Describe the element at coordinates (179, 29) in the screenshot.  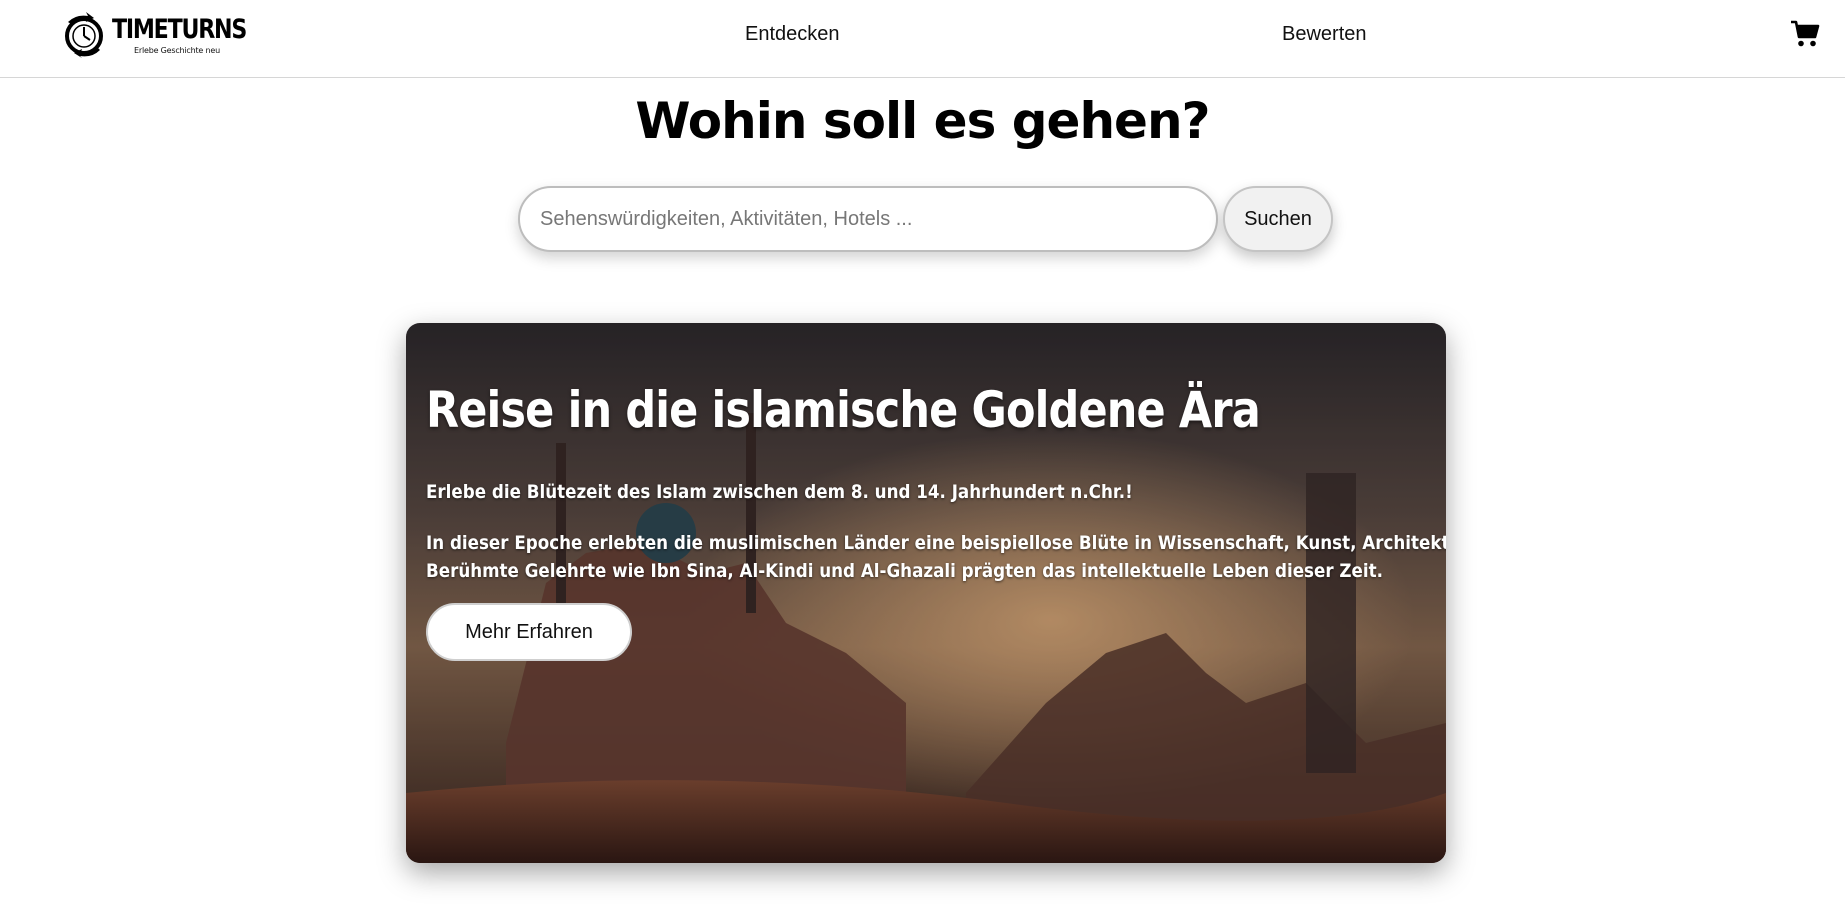
I see `logo-name: TIMETURNS` at that location.